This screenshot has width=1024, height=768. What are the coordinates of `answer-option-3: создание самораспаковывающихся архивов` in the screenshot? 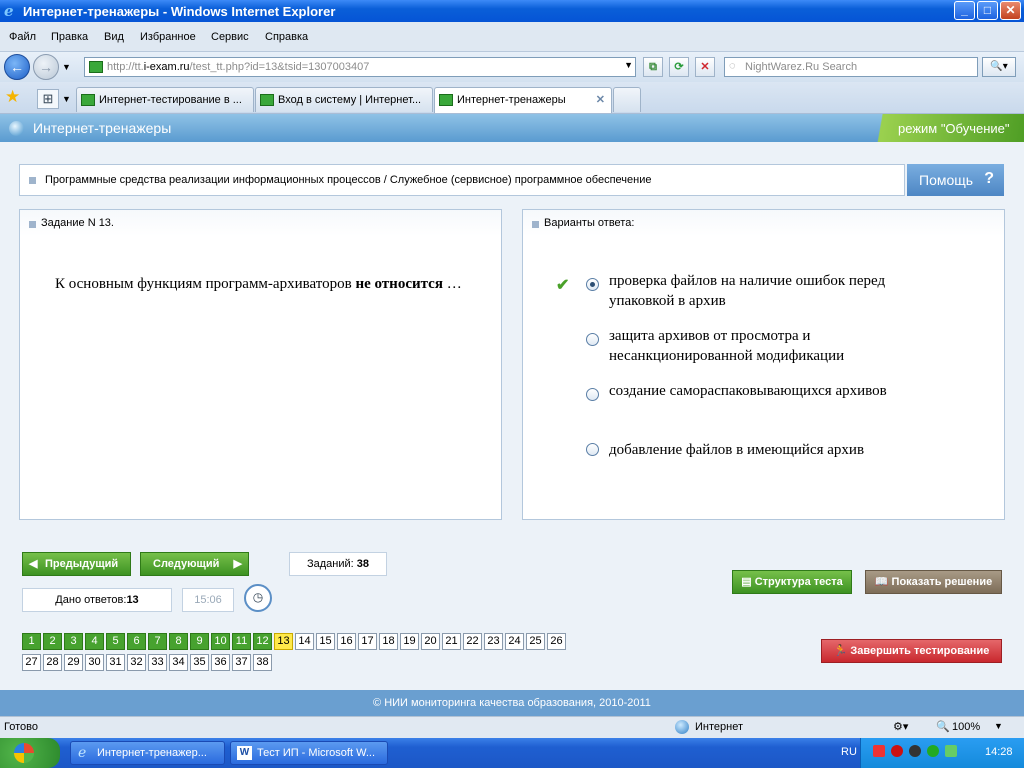 It's located at (774, 391).